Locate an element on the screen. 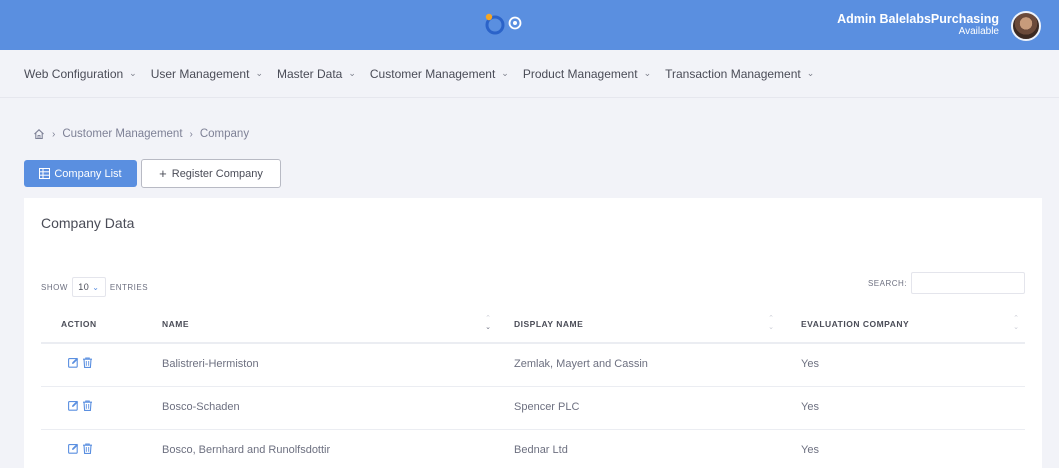 The image size is (1059, 468). cell-name: Balistreri-Hermiston is located at coordinates (210, 364).